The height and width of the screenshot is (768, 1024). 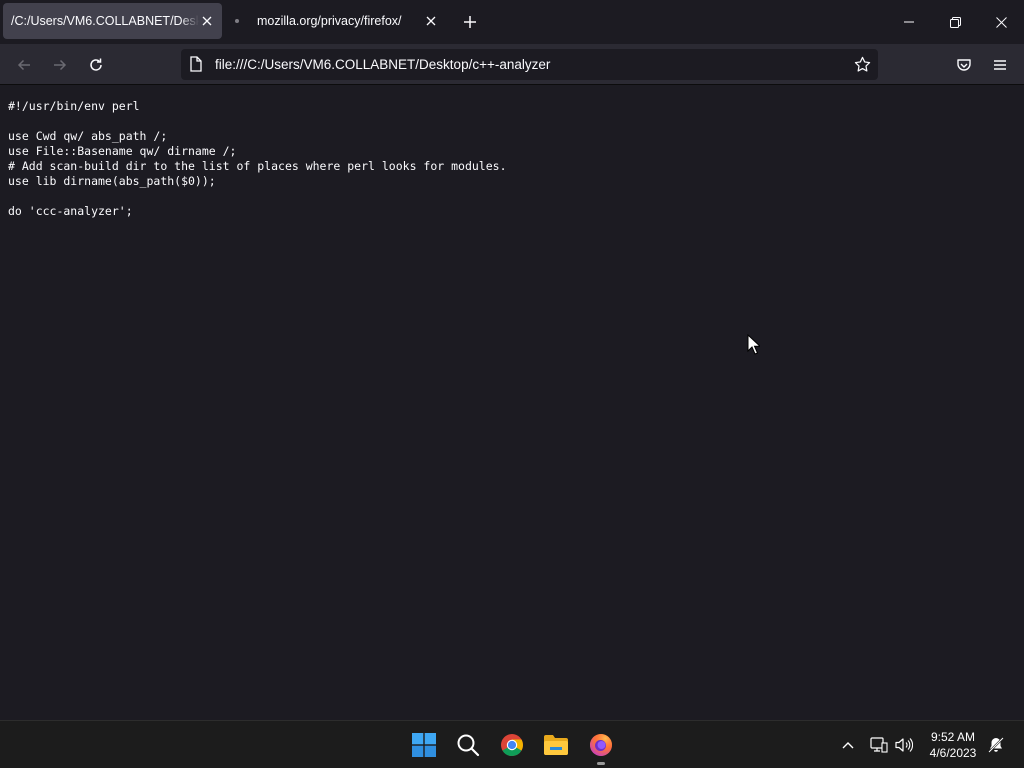 I want to click on bookmark-star-icon, so click(x=862, y=64).